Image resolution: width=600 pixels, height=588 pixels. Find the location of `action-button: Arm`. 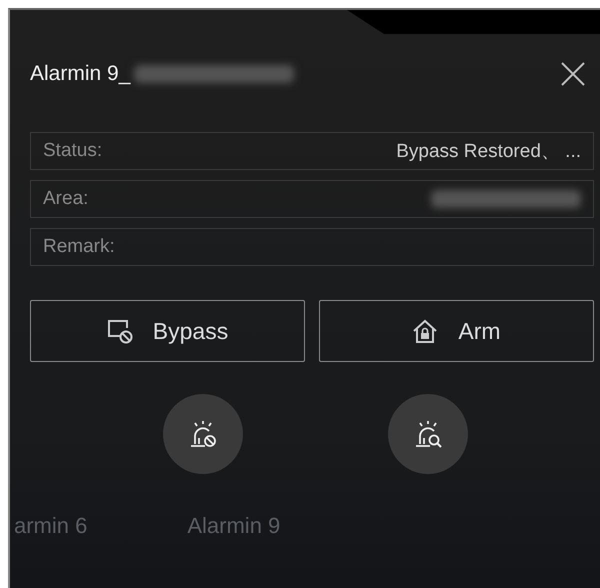

action-button: Arm is located at coordinates (456, 331).